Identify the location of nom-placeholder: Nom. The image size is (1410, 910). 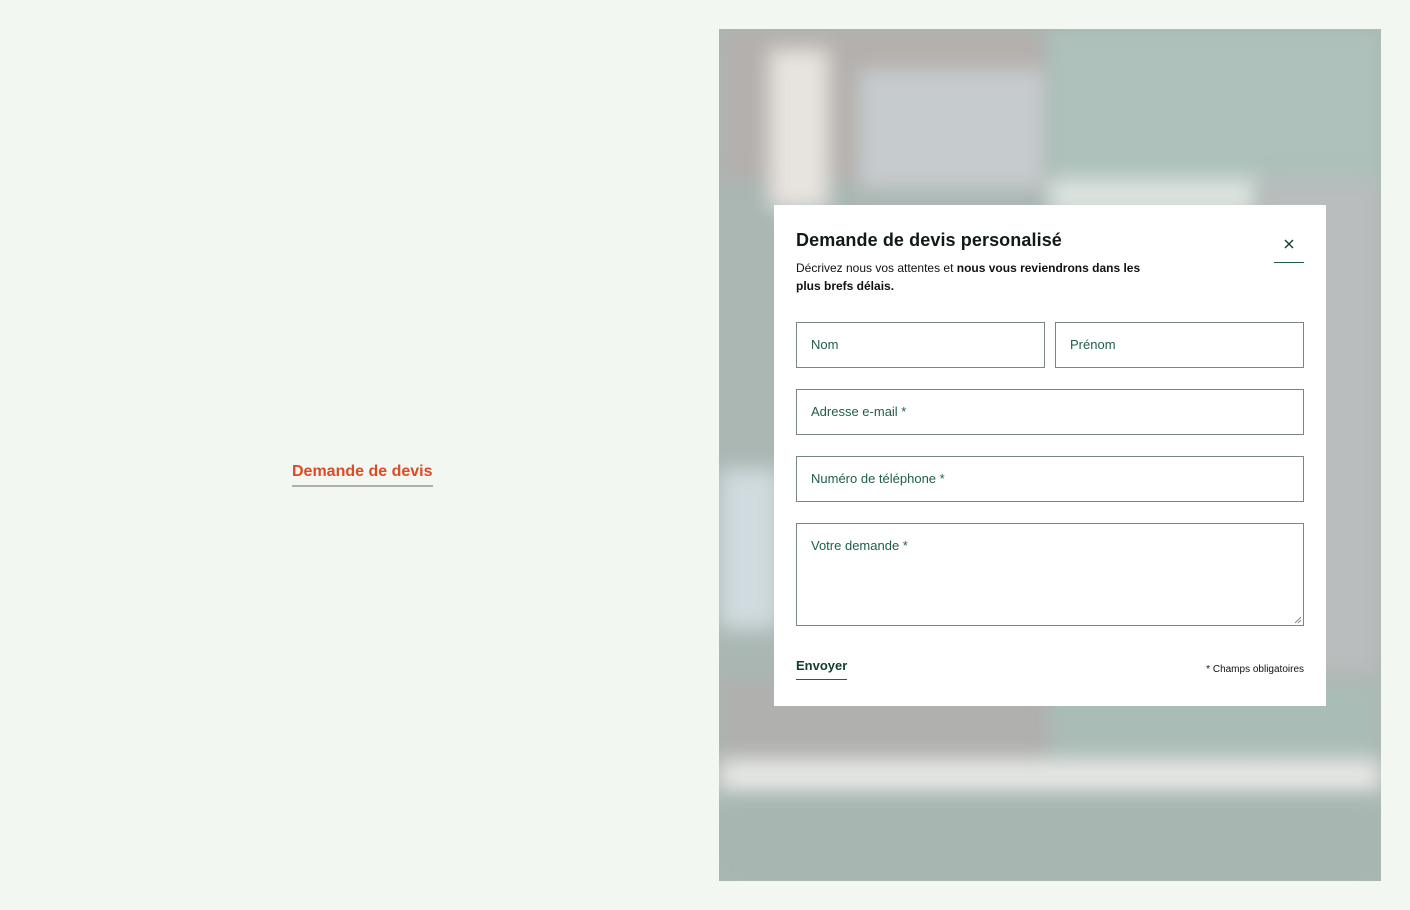
(825, 344).